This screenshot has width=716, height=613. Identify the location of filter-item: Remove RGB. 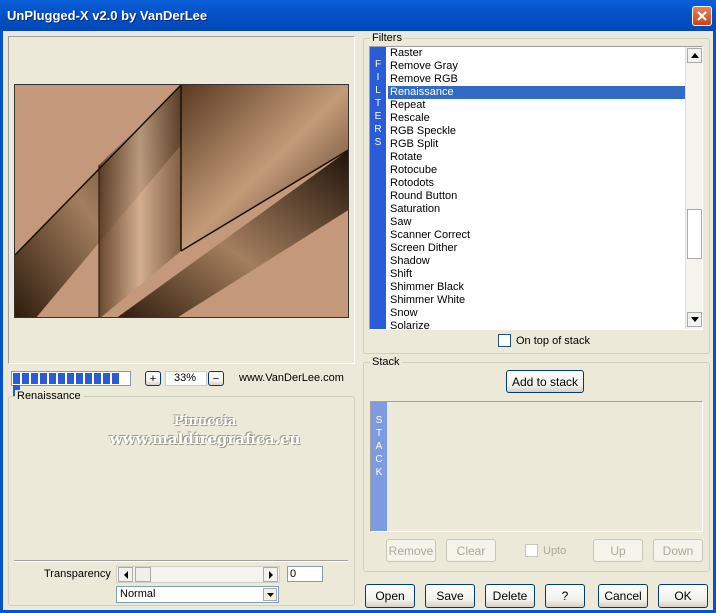
(536, 79).